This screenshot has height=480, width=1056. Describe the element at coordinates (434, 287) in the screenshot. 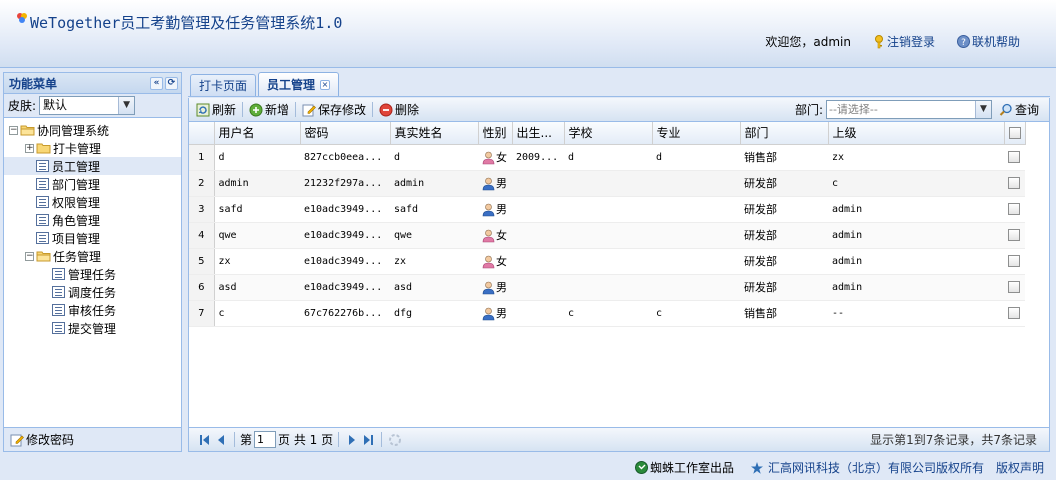

I see `cell-realname: asd` at that location.